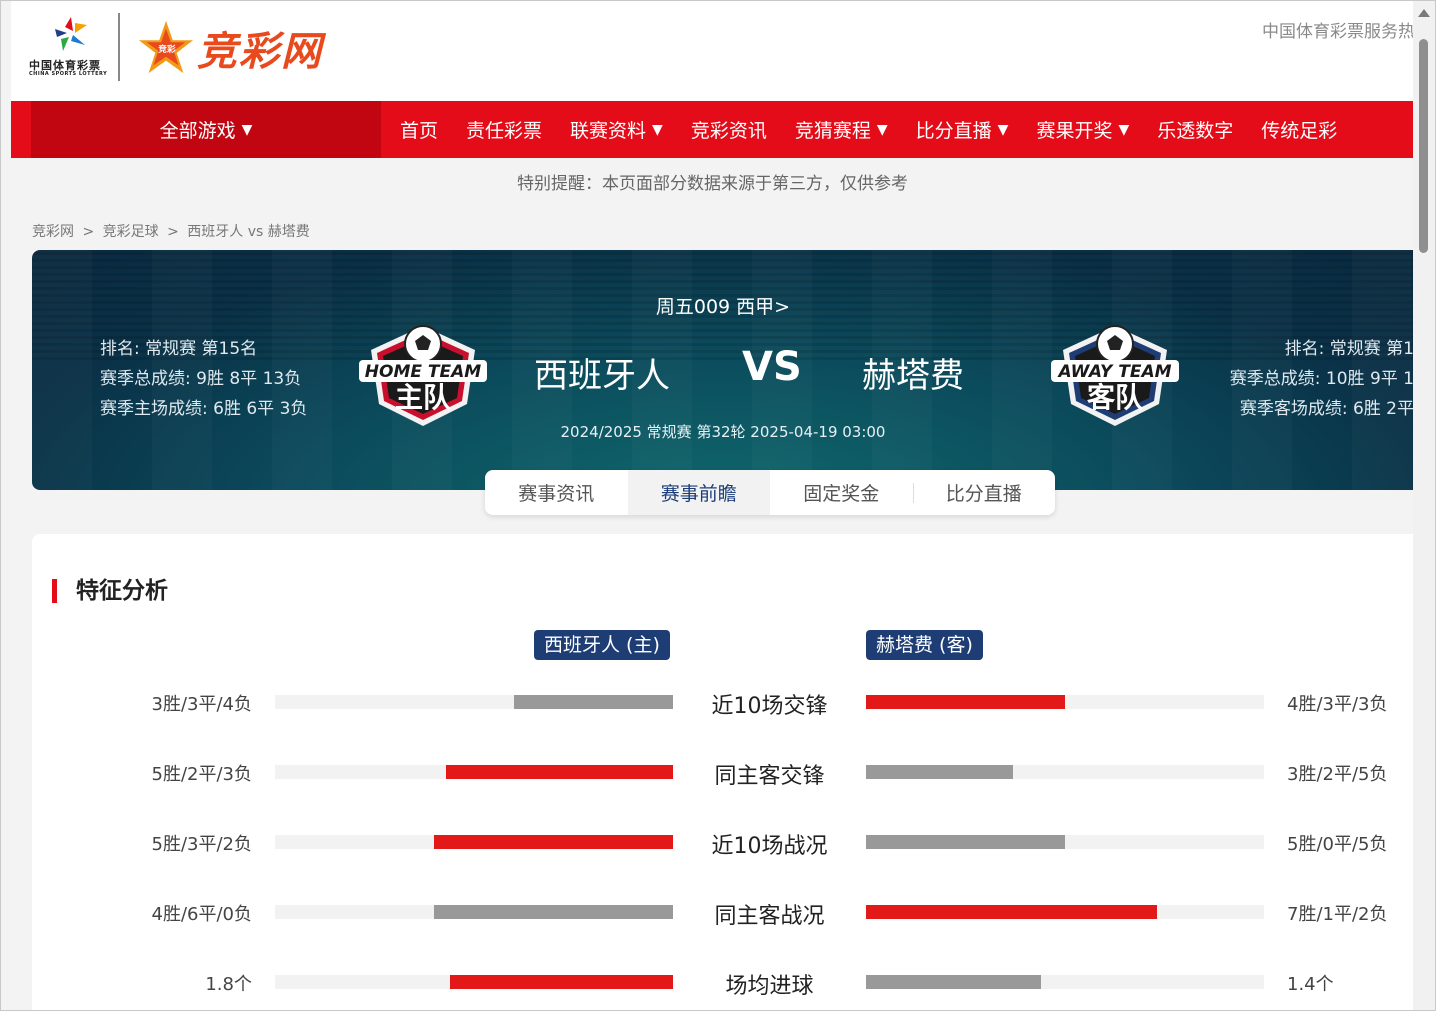 The image size is (1436, 1011). What do you see at coordinates (1113, 372) in the screenshot?
I see `away-badge-top-text: AWAY TEAM` at bounding box center [1113, 372].